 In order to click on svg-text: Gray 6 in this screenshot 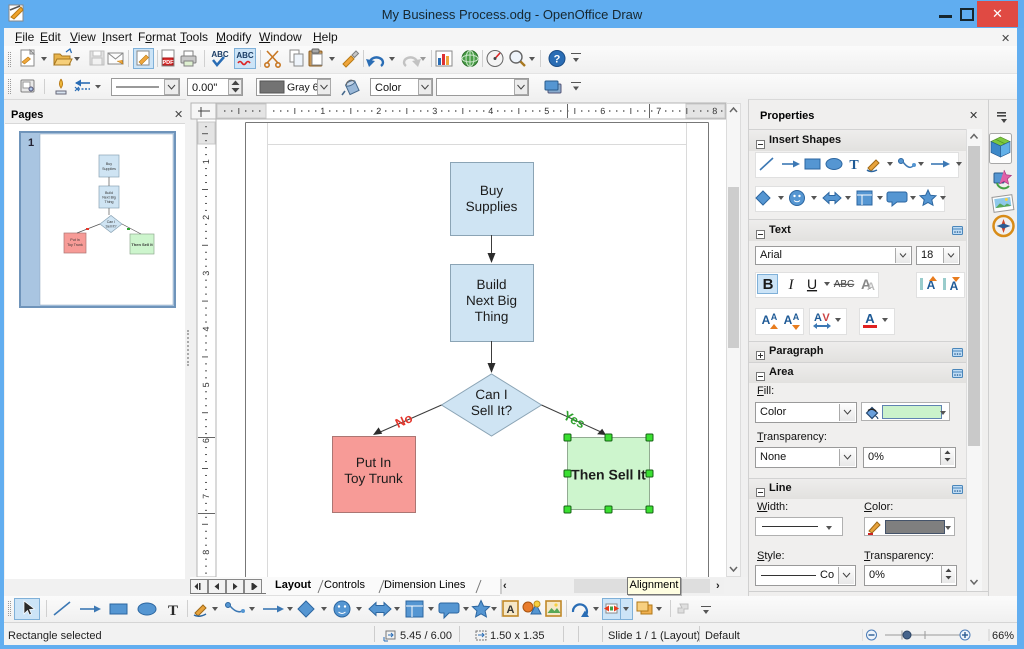, I will do `click(303, 88)`.